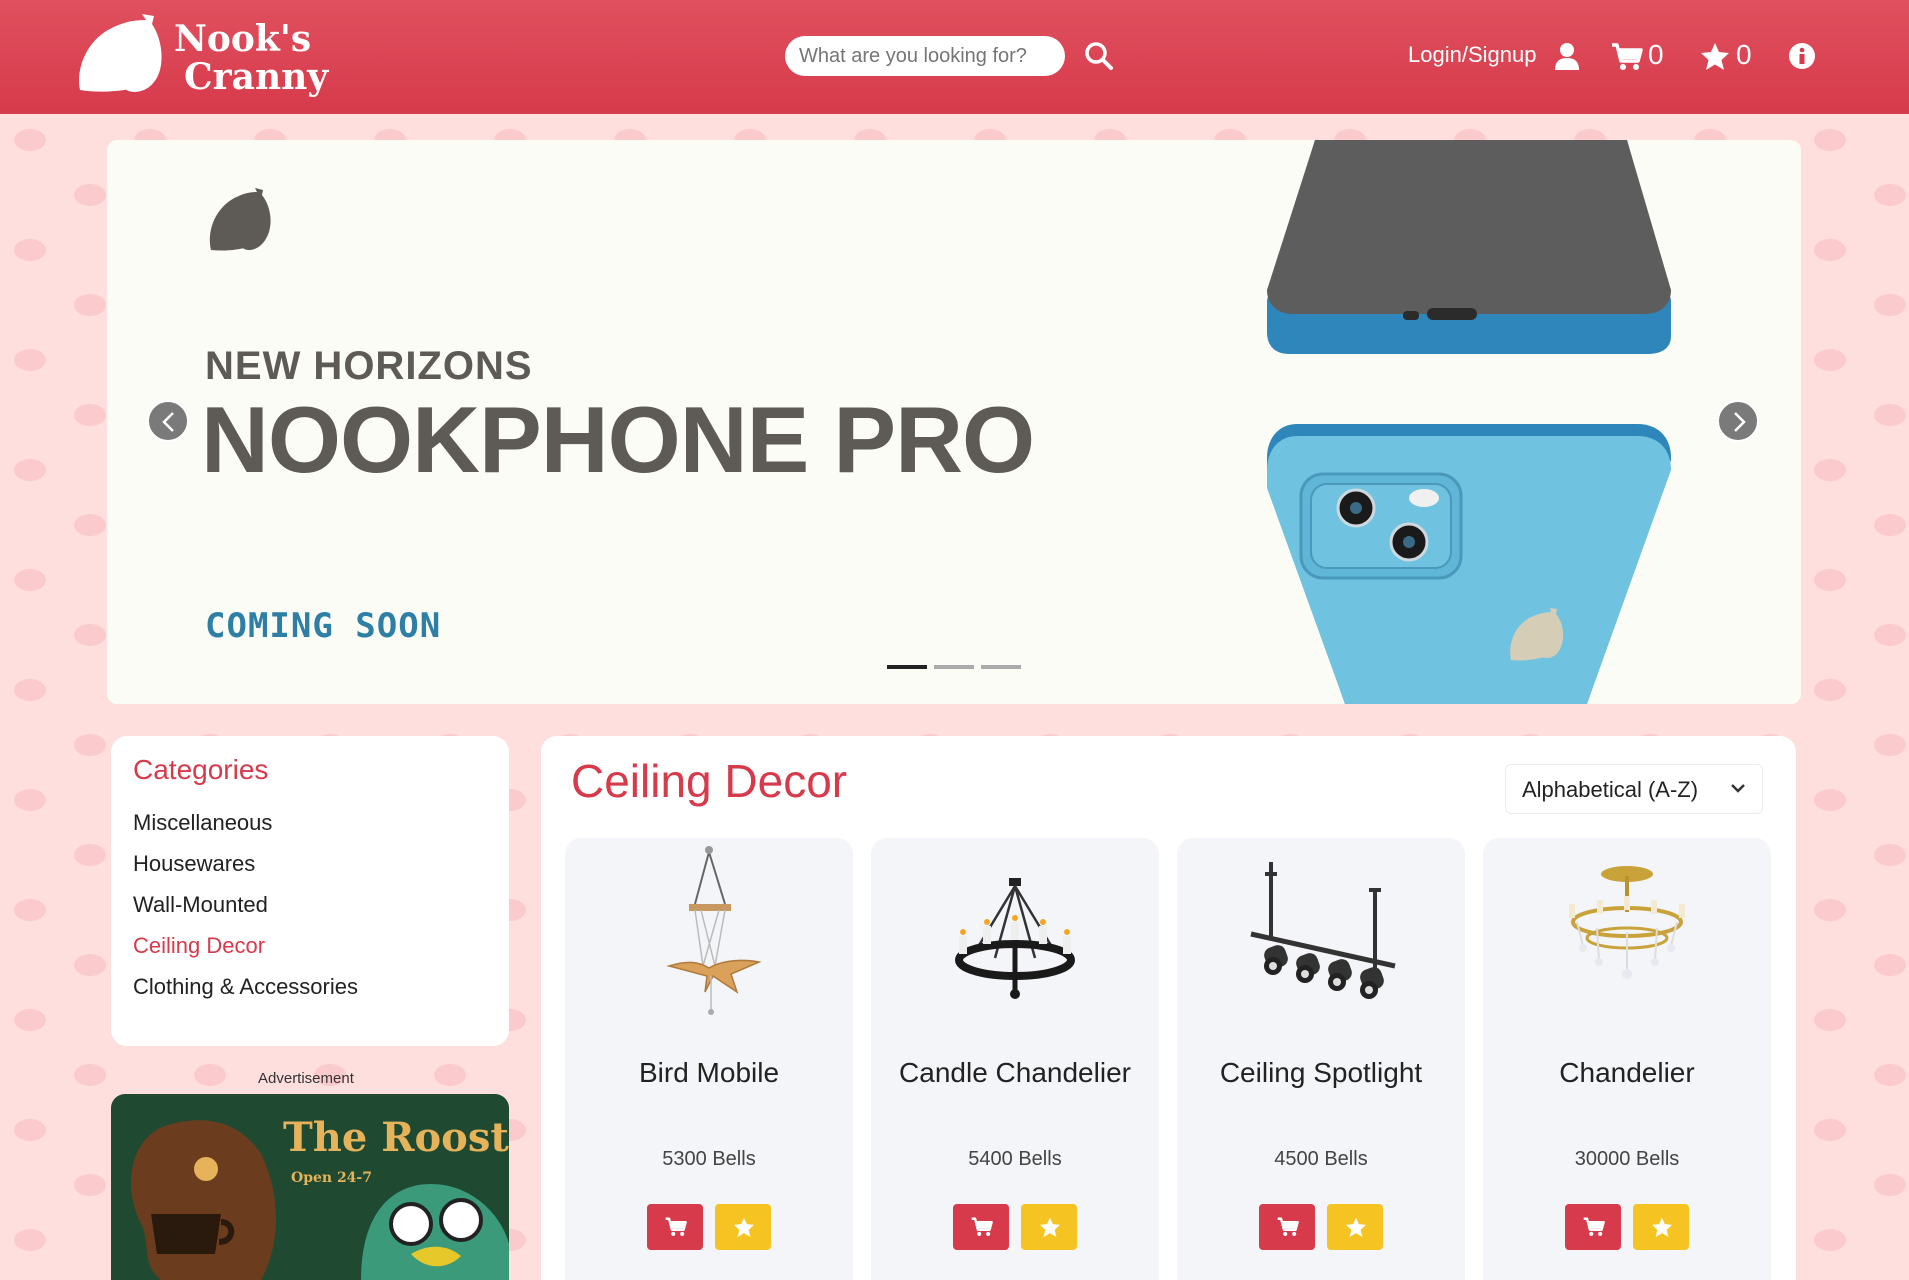 Image resolution: width=1909 pixels, height=1280 pixels. What do you see at coordinates (1015, 938) in the screenshot?
I see `candle-chandelier-icon` at bounding box center [1015, 938].